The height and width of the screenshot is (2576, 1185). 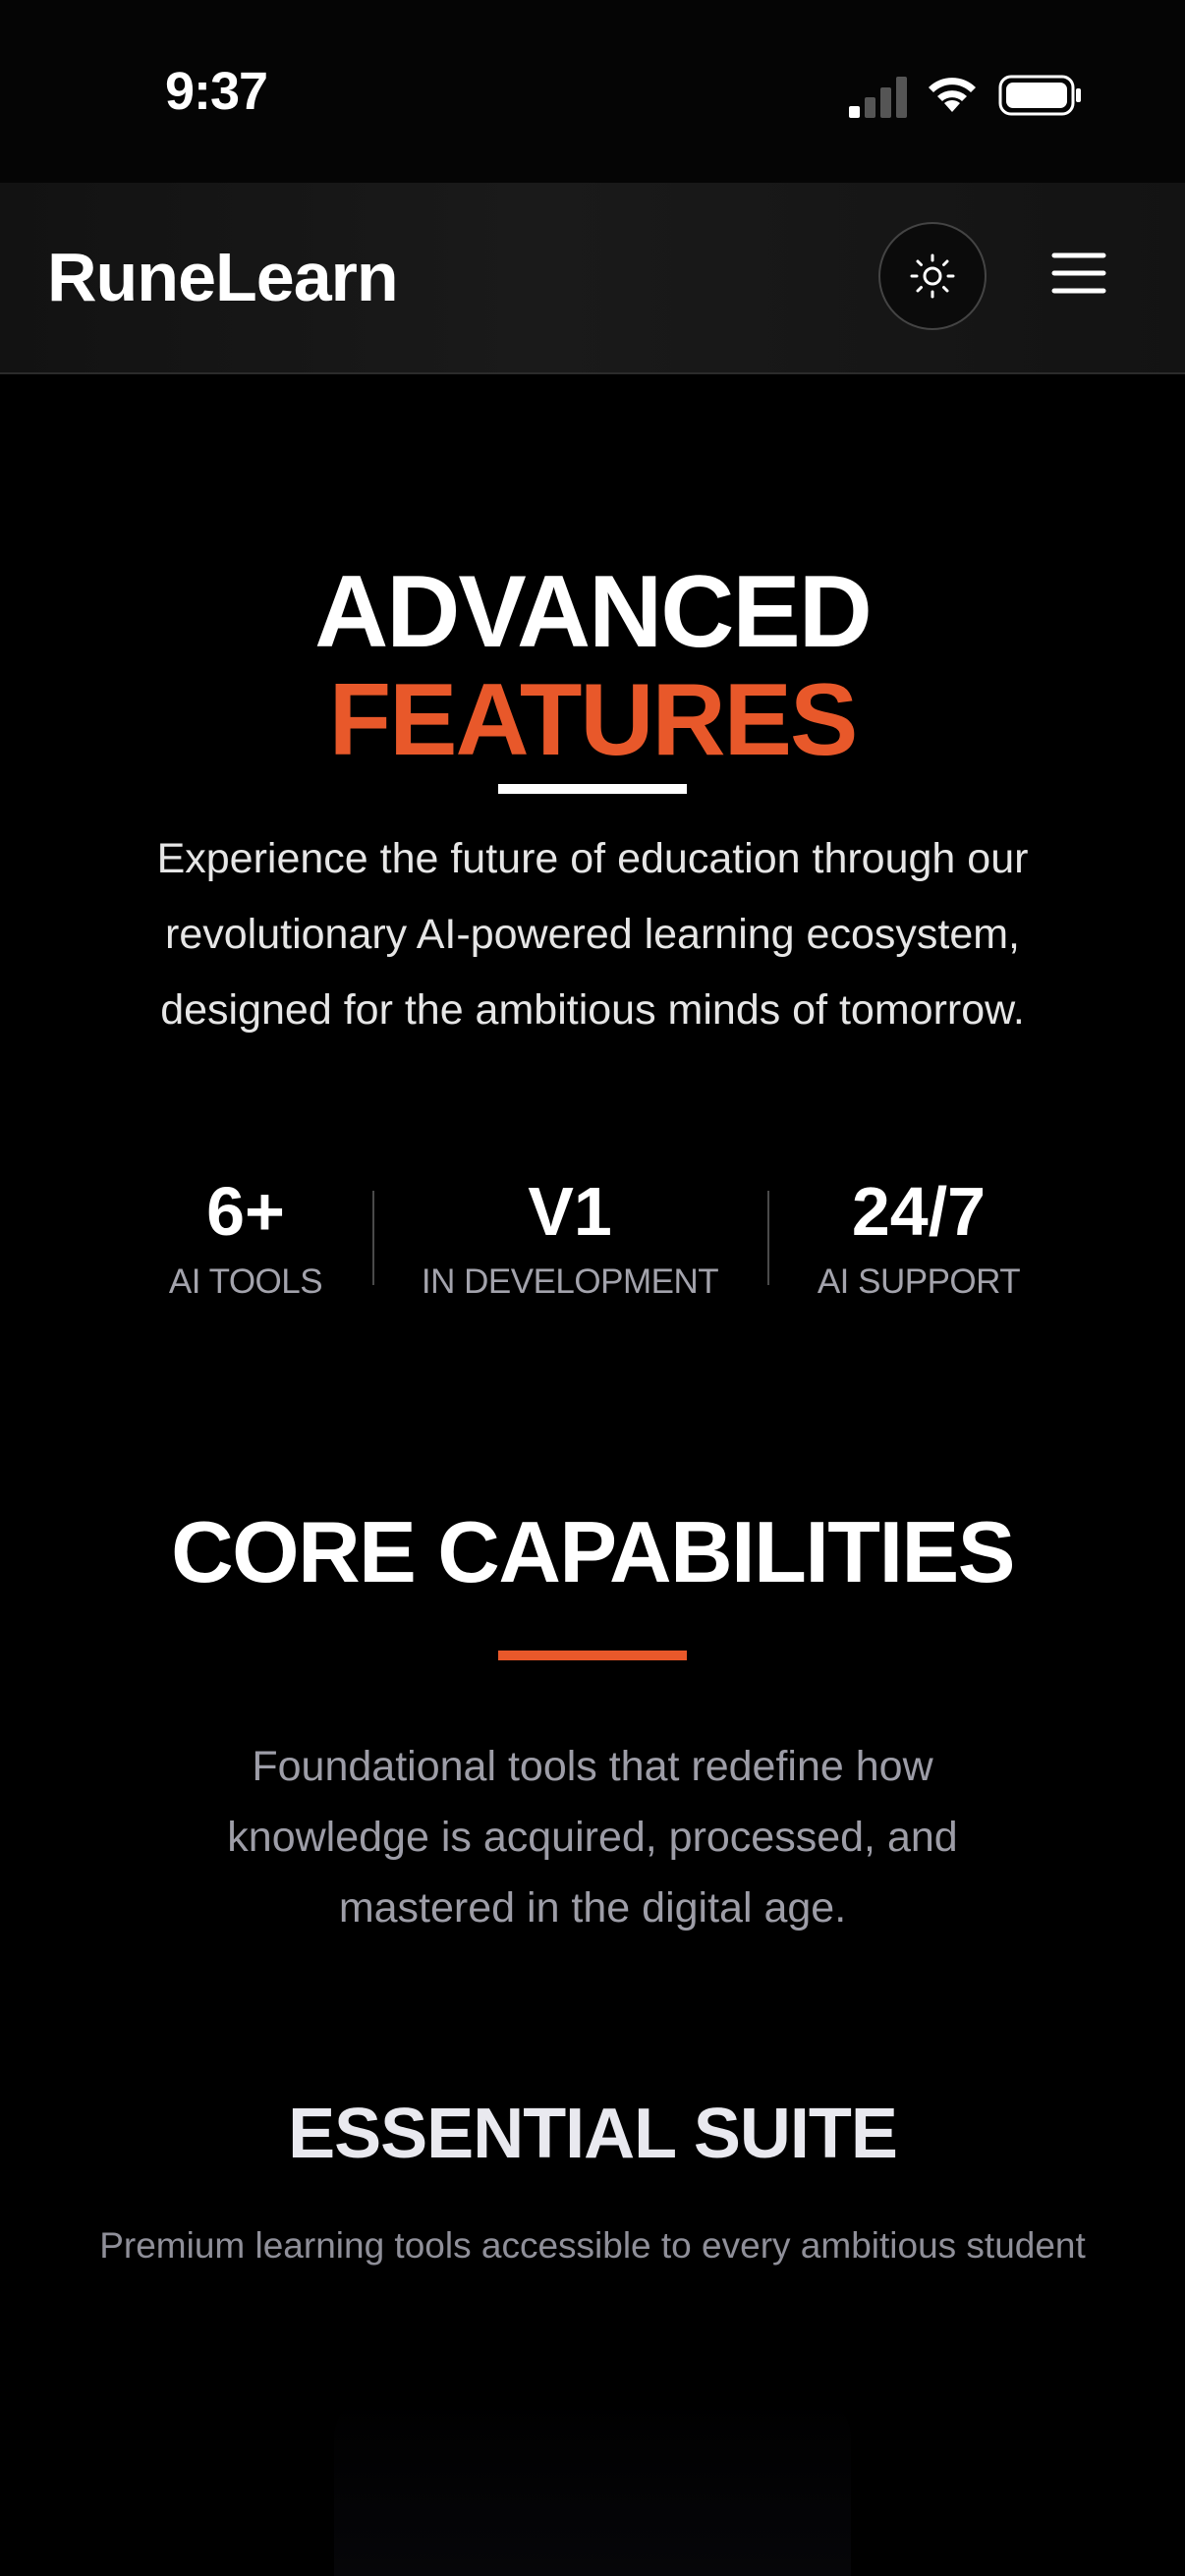 I want to click on app-header: RuneLearn, so click(x=592, y=278).